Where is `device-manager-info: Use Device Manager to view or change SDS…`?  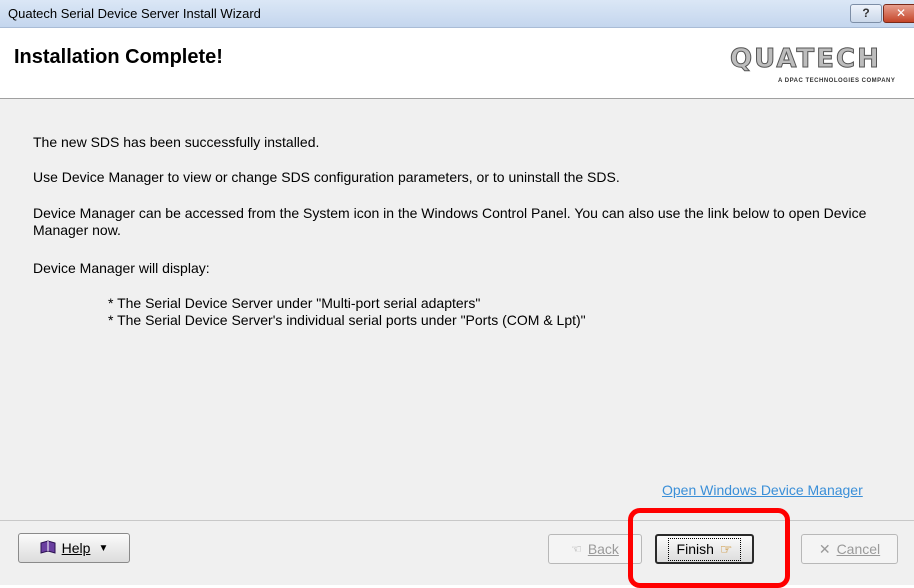 device-manager-info: Use Device Manager to view or change SDS… is located at coordinates (326, 177).